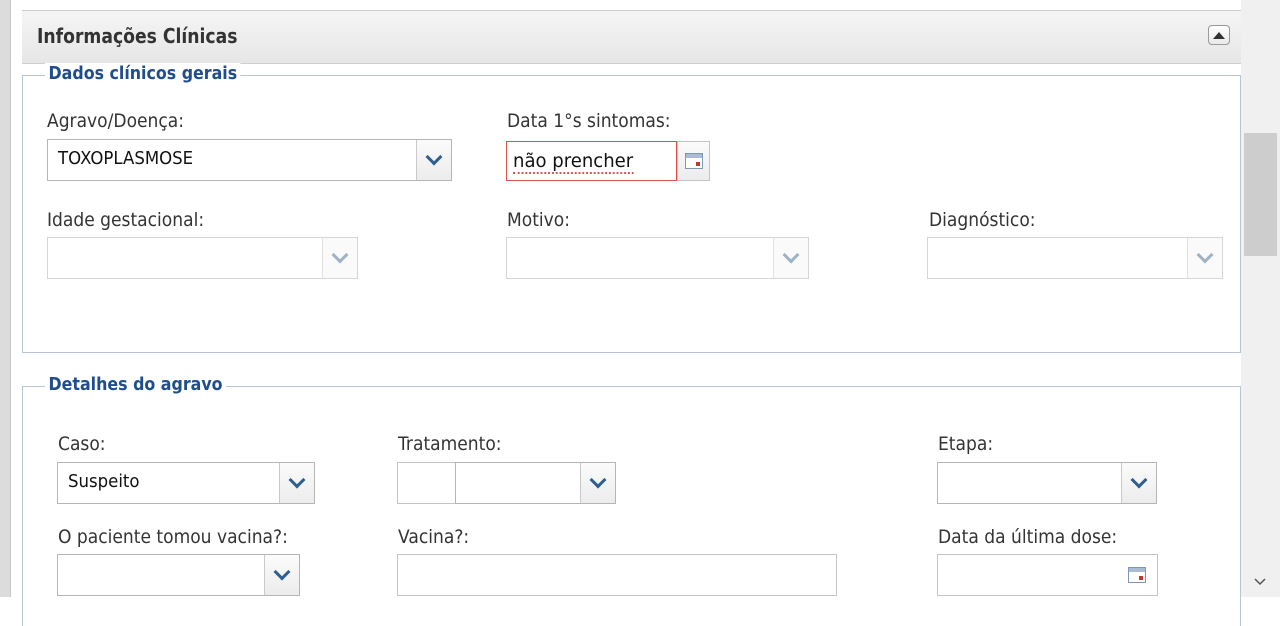 This screenshot has width=1280, height=626. I want to click on data-sintomas-calendar-button, so click(693, 161).